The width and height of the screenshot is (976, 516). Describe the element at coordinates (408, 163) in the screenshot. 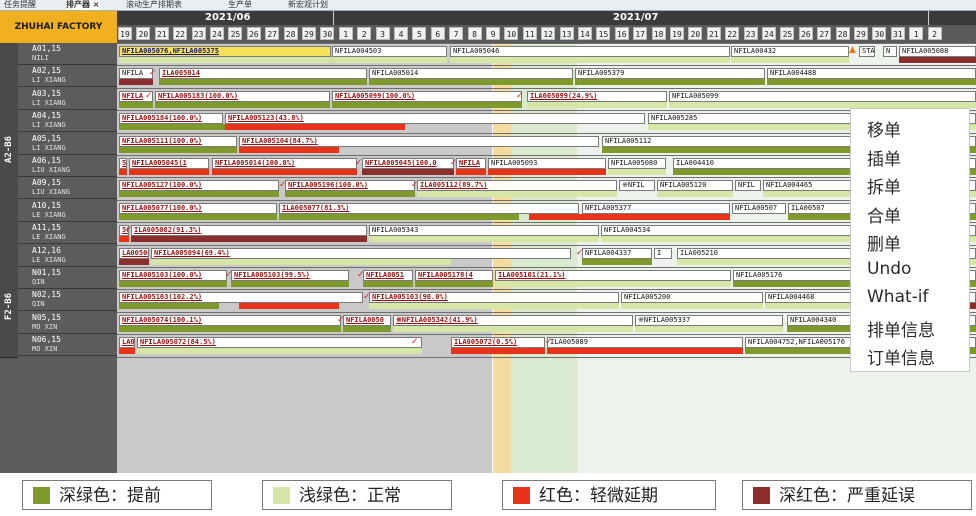

I see `task-block: NFILA005045(100.0` at that location.